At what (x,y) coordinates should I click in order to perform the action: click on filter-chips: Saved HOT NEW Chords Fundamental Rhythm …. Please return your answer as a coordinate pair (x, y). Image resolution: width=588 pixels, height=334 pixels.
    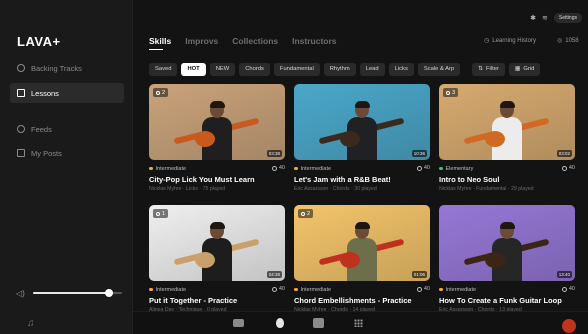
    Looking at the image, I should click on (361, 69).